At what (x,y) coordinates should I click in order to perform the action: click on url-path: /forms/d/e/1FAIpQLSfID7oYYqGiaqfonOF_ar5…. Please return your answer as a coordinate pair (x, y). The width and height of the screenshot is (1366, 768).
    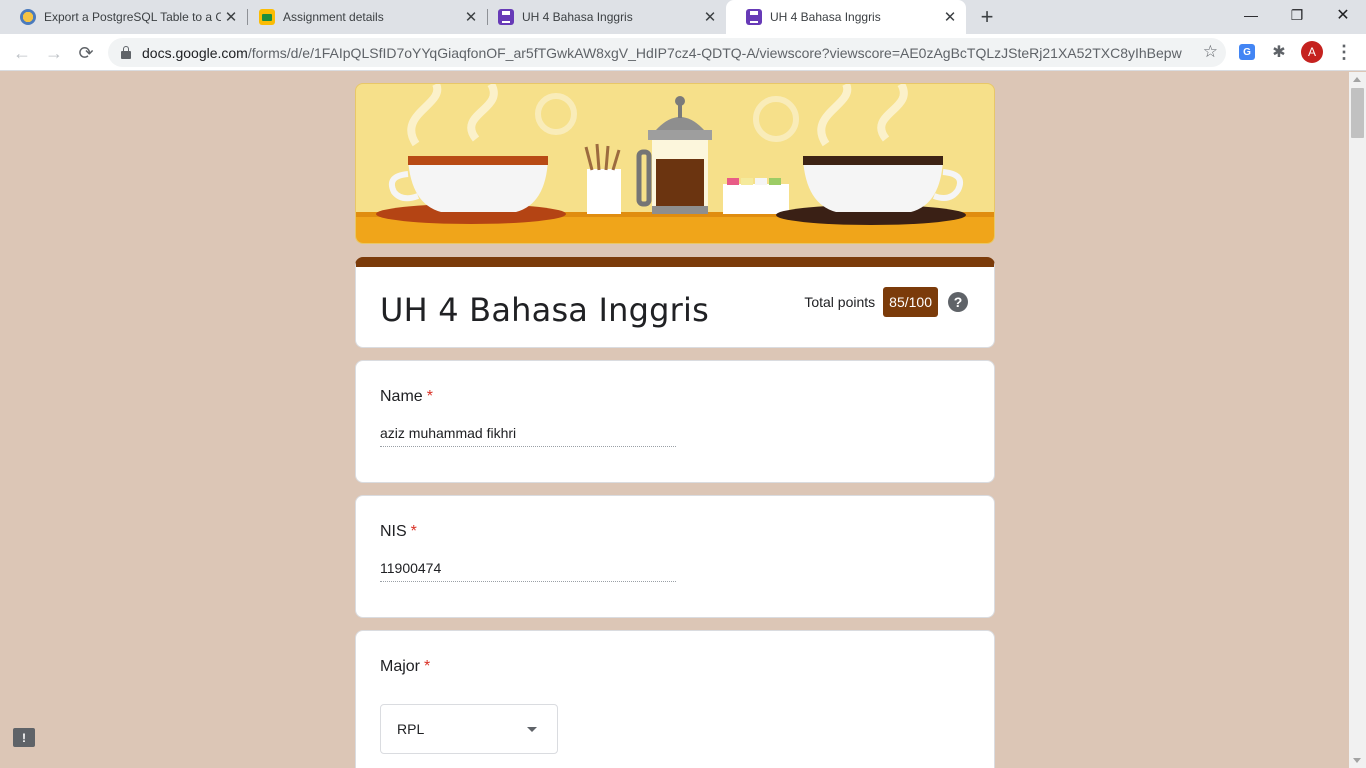
    Looking at the image, I should click on (714, 52).